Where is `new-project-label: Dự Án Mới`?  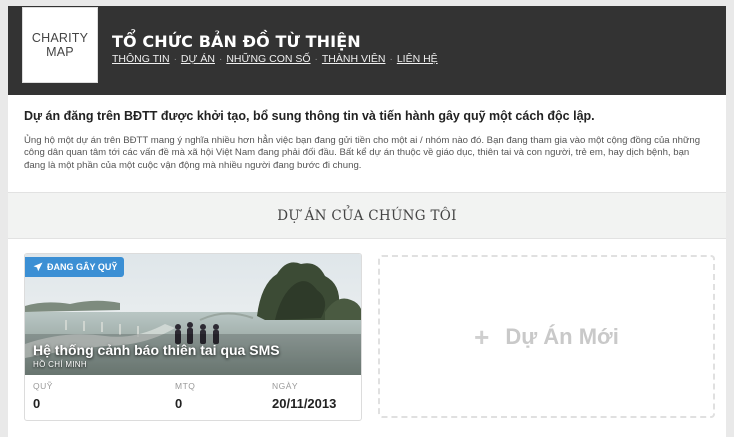 new-project-label: Dự Án Mới is located at coordinates (562, 336).